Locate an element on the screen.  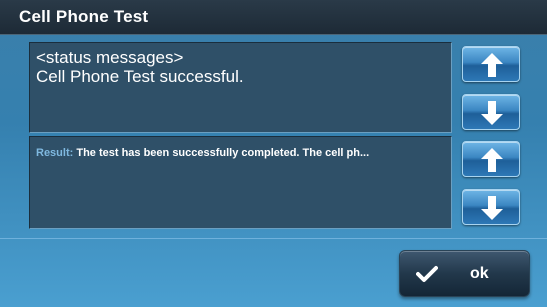
ok-button: ok is located at coordinates (464, 273).